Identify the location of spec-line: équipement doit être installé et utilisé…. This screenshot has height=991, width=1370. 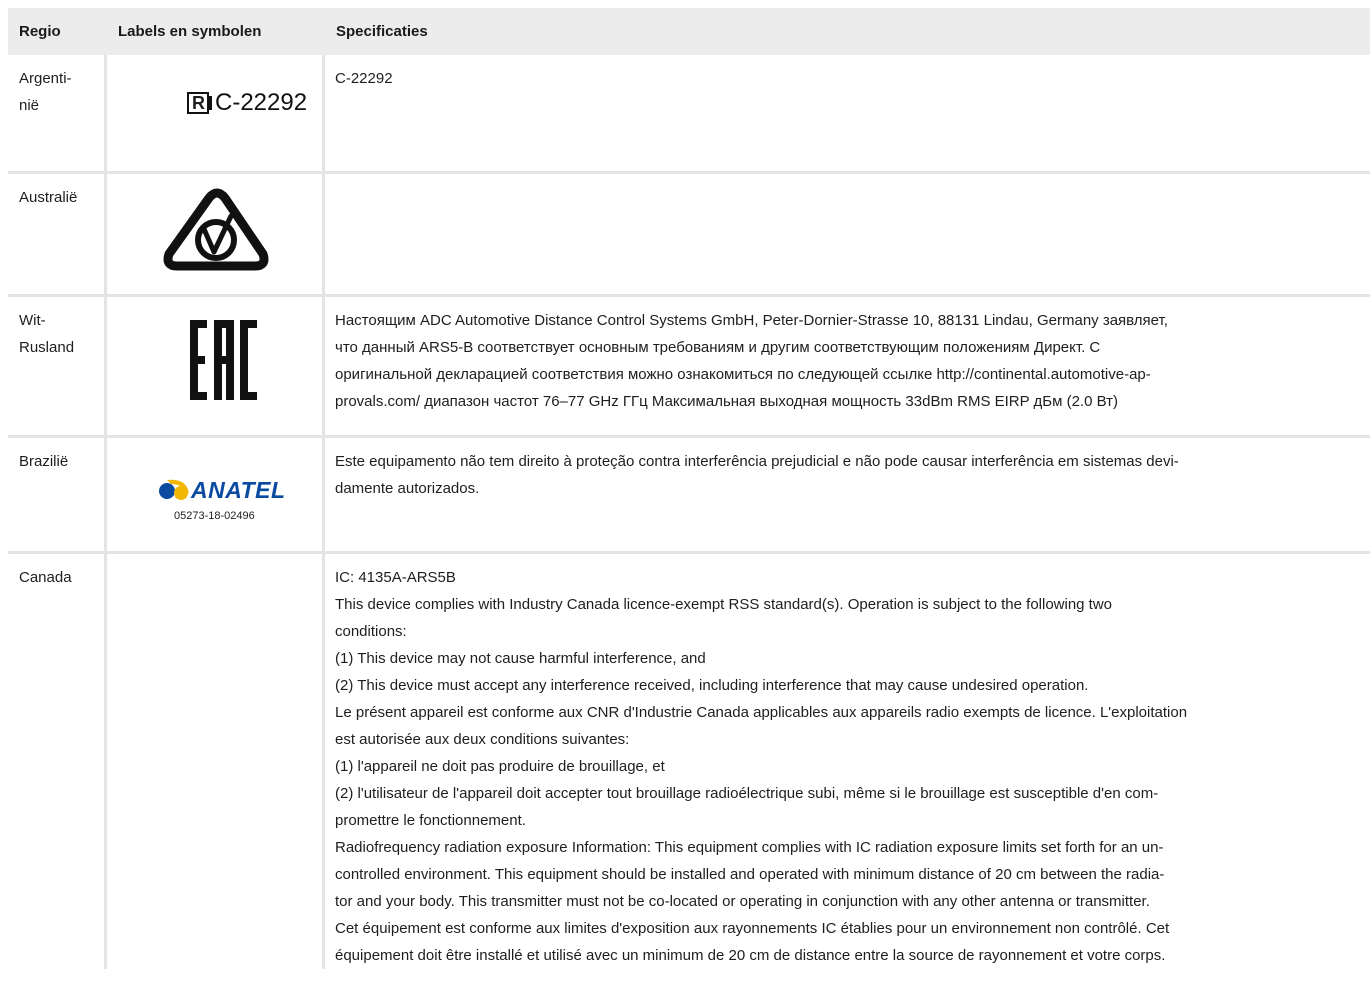
(750, 955).